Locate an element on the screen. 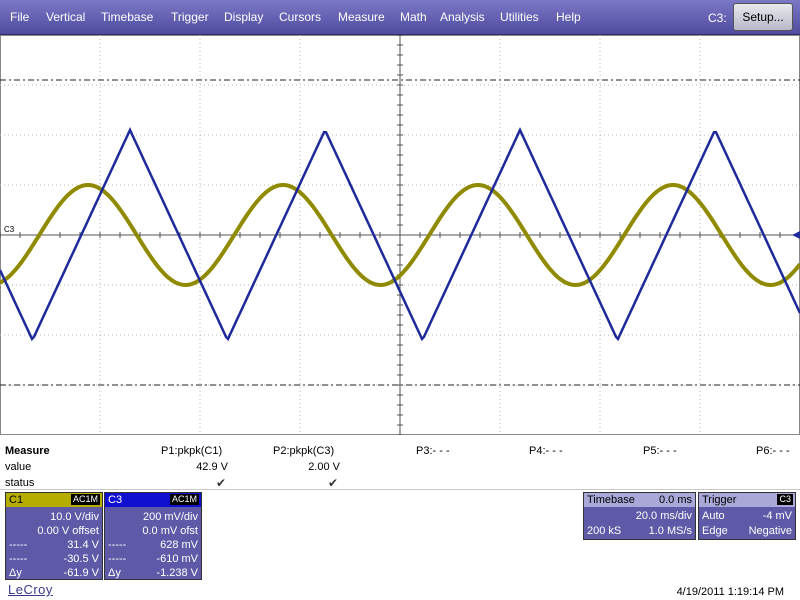 The width and height of the screenshot is (800, 600). timebase-per-div: 20.0 ms/div is located at coordinates (663, 516).